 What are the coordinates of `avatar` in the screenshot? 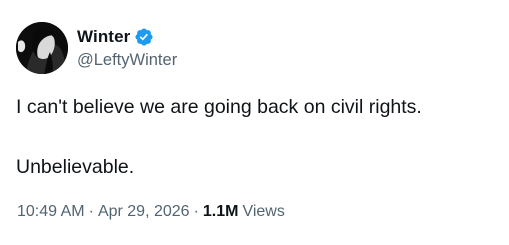 It's located at (42, 48).